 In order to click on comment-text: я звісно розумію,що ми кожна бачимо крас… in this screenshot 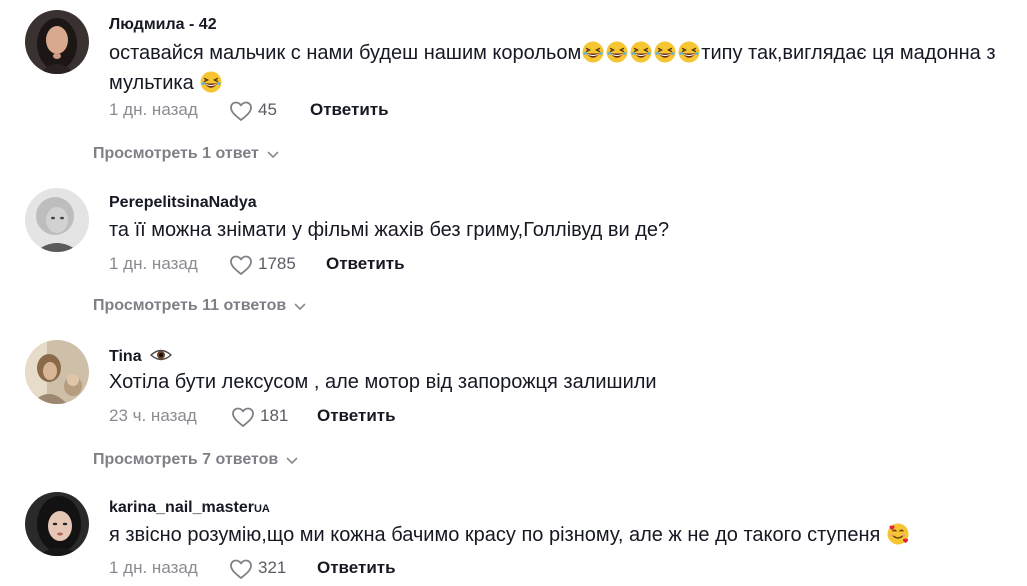, I will do `click(561, 535)`.